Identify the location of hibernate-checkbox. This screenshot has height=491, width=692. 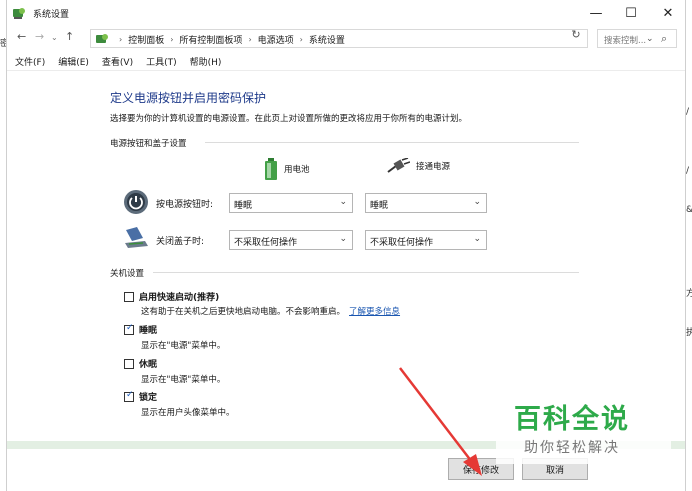
(129, 363).